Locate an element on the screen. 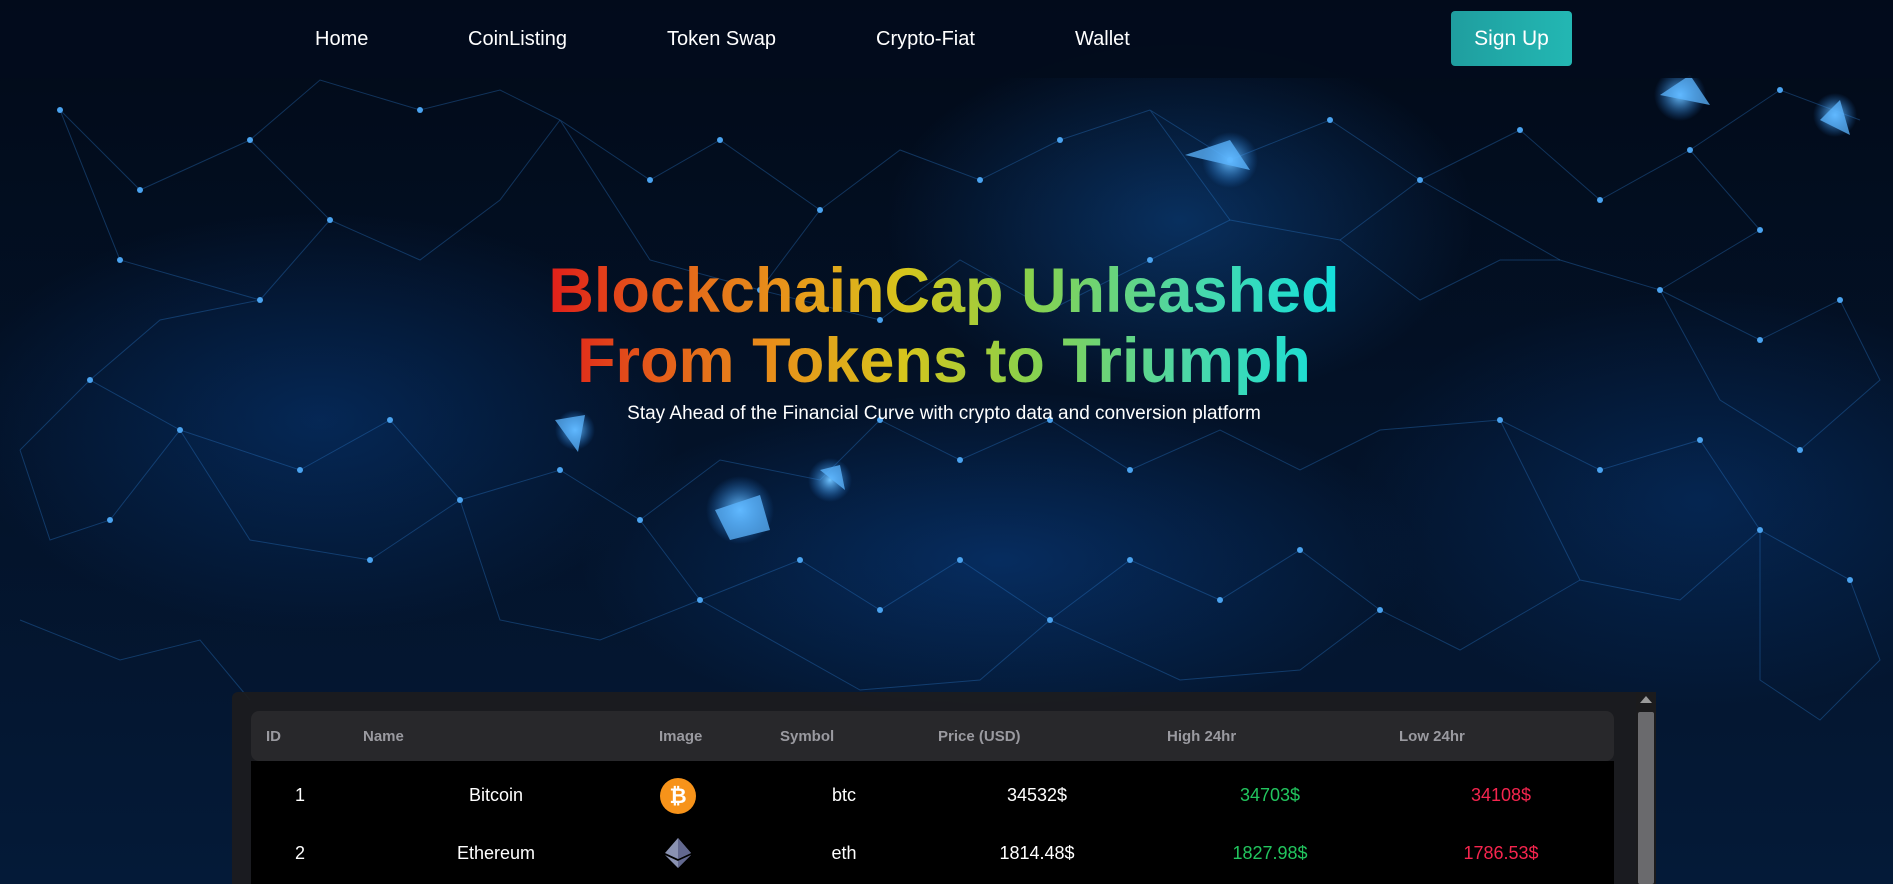 The width and height of the screenshot is (1893, 884). nav-token-swap-link: Token Swap is located at coordinates (721, 39).